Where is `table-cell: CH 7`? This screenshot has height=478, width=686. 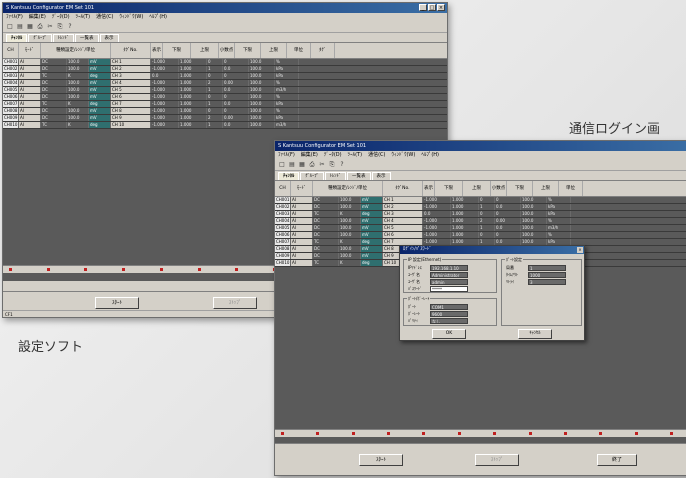
table-cell: CH 7 is located at coordinates (131, 104).